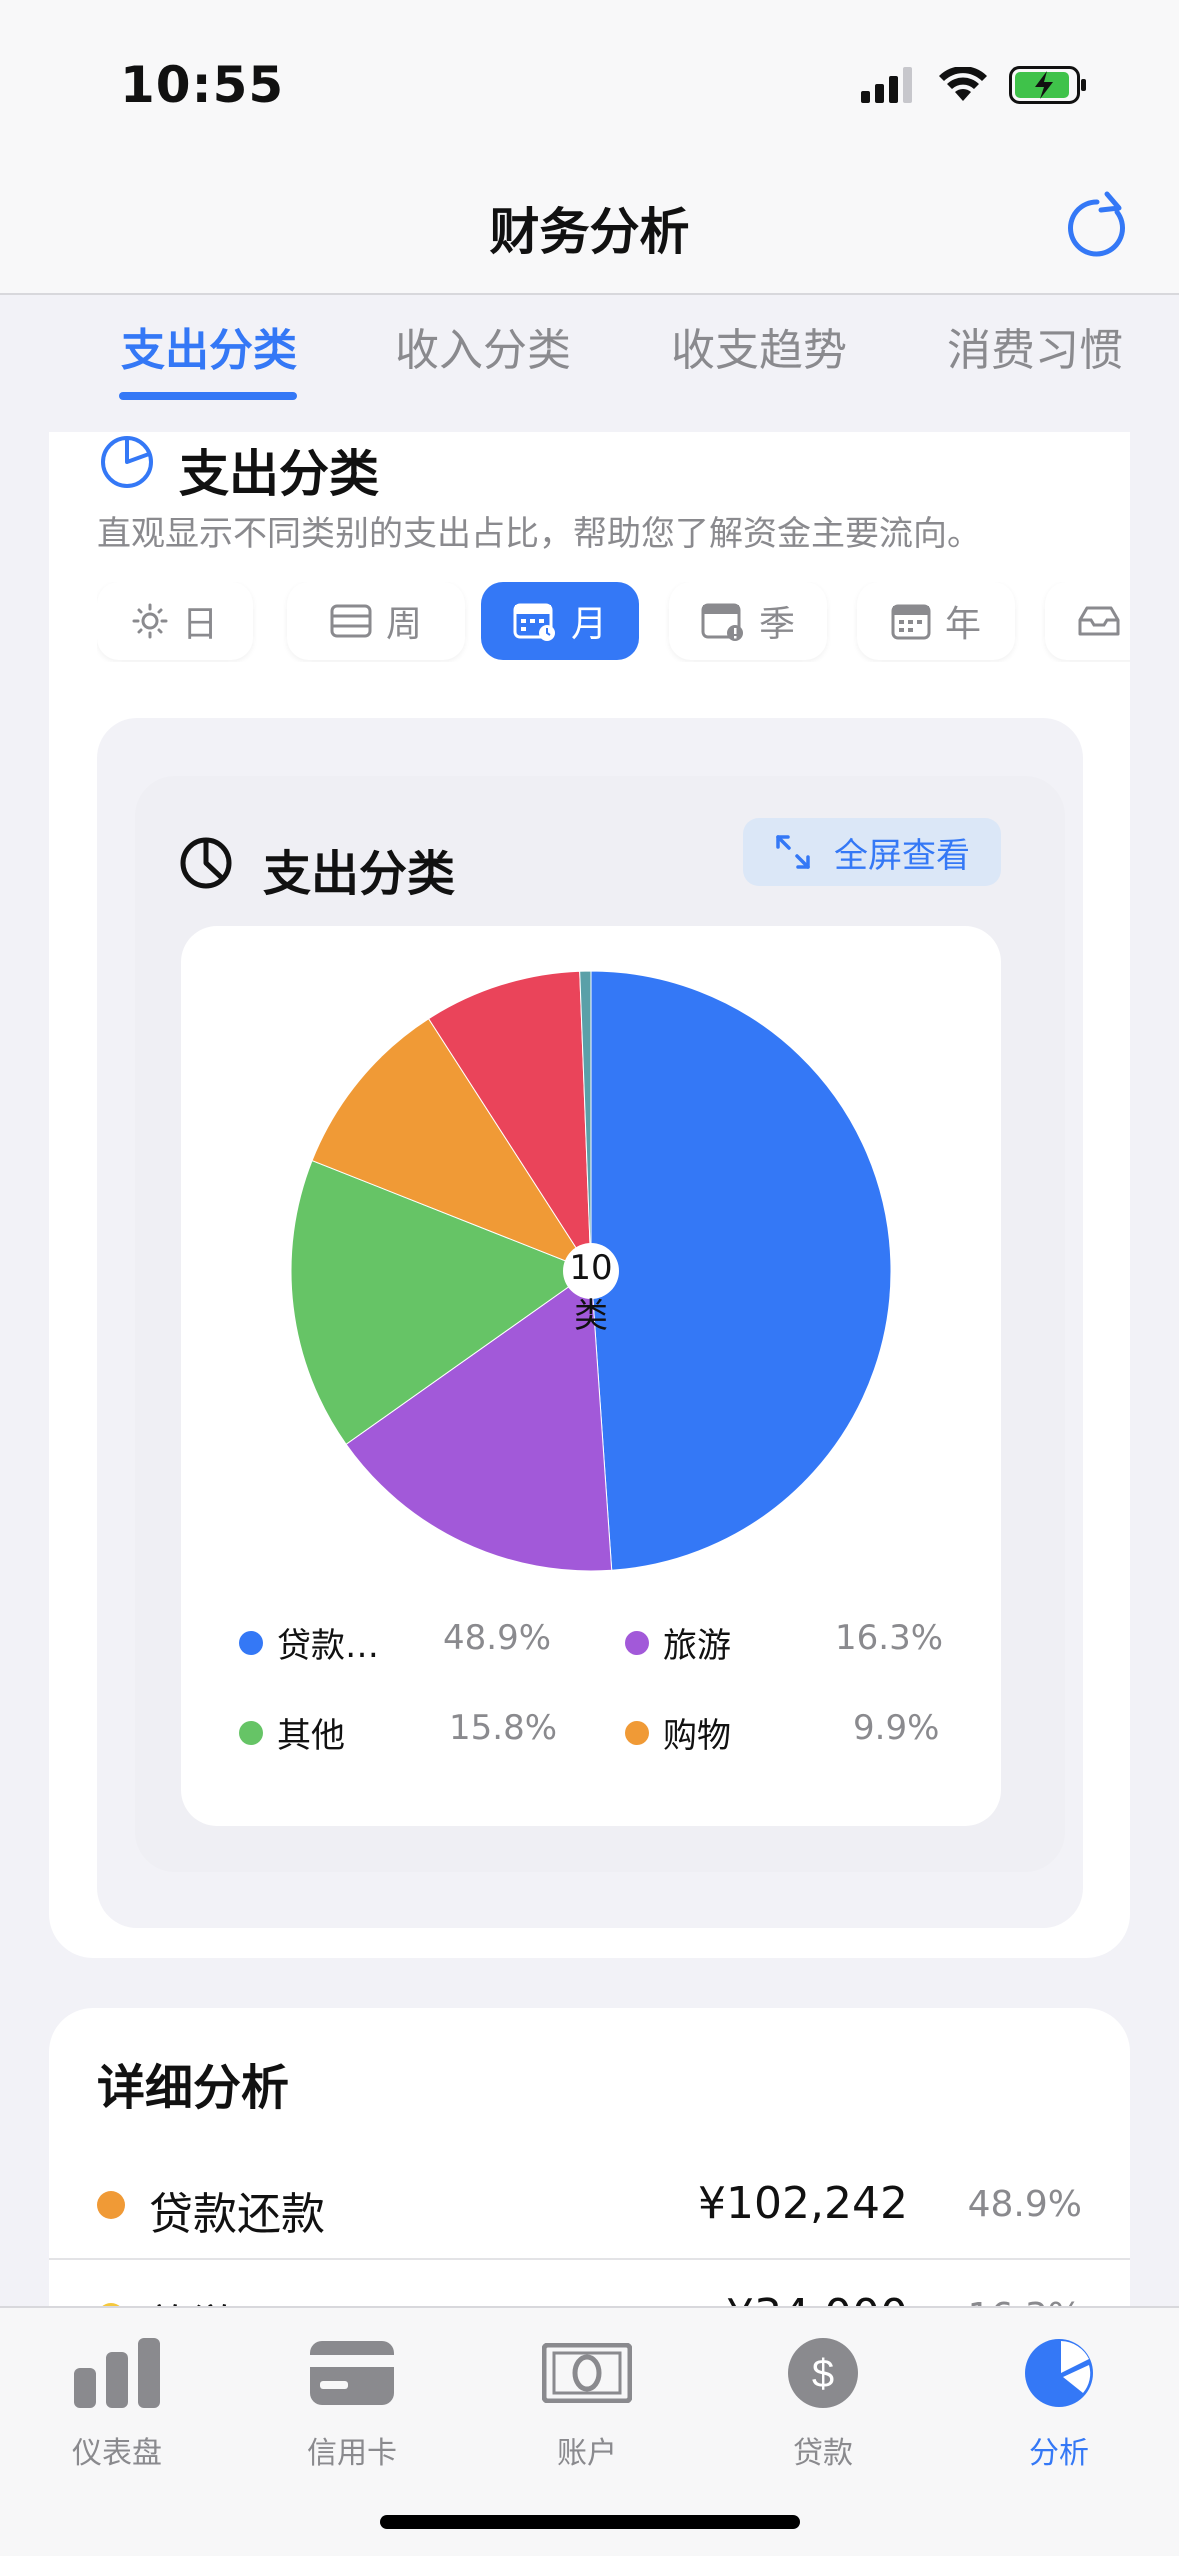  Describe the element at coordinates (359, 874) in the screenshot. I see `chart-title: 支出分类` at that location.